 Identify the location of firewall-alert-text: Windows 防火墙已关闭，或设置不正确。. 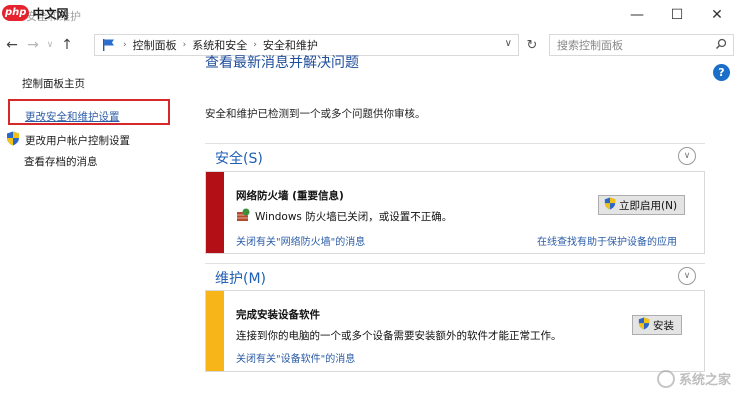
(354, 217).